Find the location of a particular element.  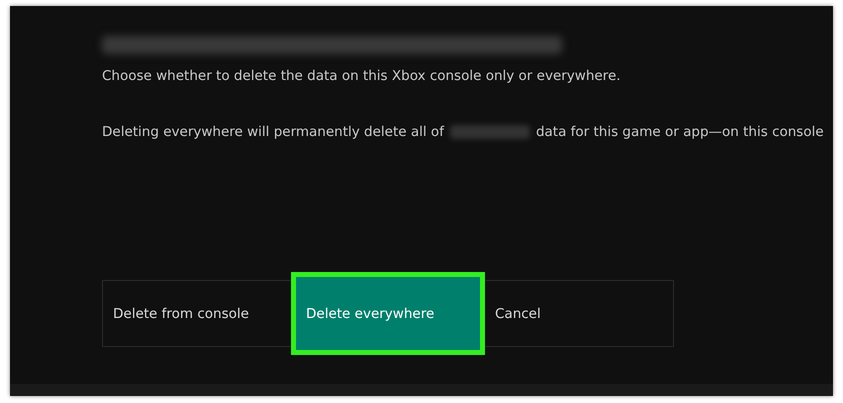

dialog-button: Delete from console is located at coordinates (197, 313).